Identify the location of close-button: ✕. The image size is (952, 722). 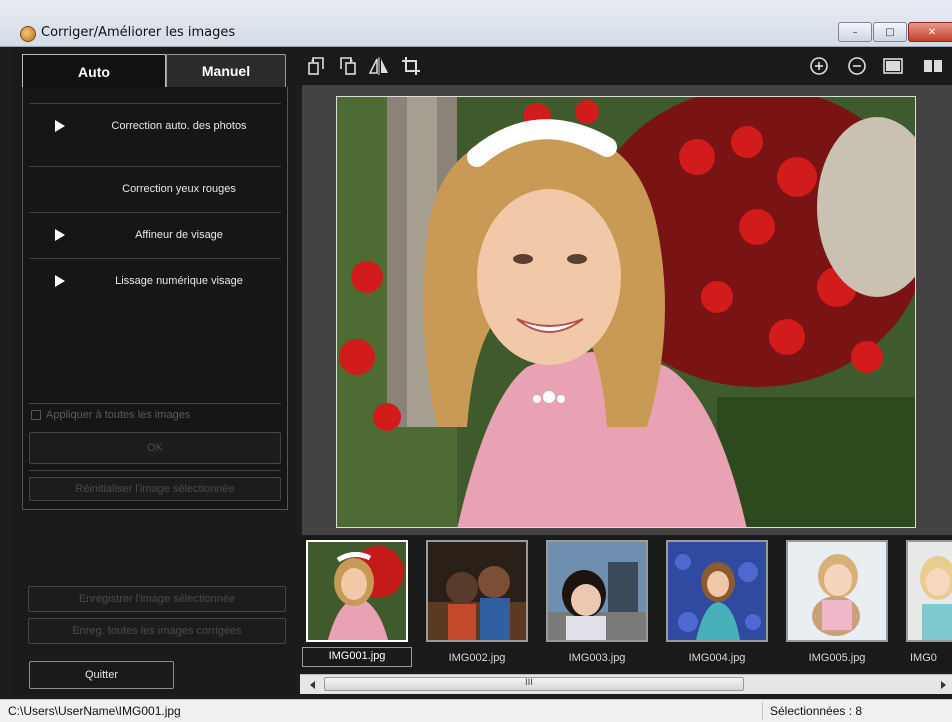
(930, 32).